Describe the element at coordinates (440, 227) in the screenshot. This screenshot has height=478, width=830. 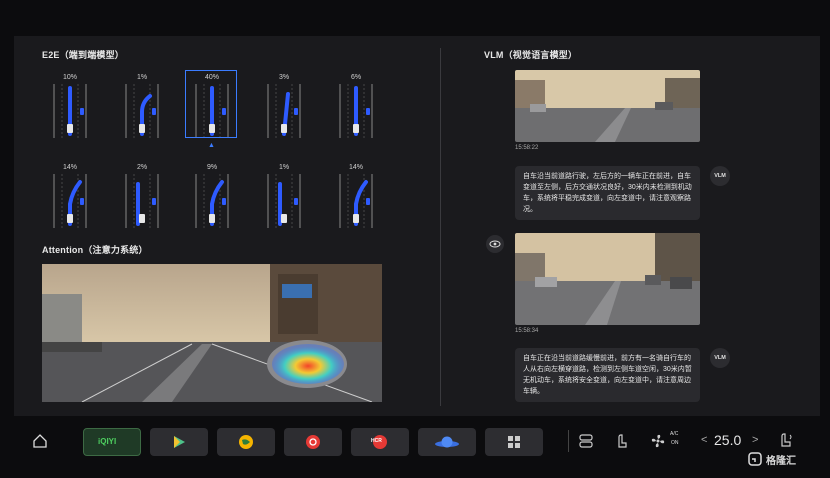
I see `panel-divider` at that location.